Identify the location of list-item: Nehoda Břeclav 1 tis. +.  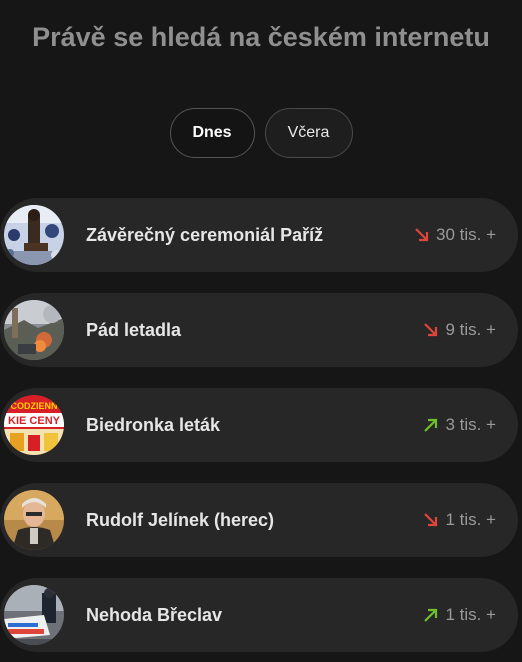
(259, 615).